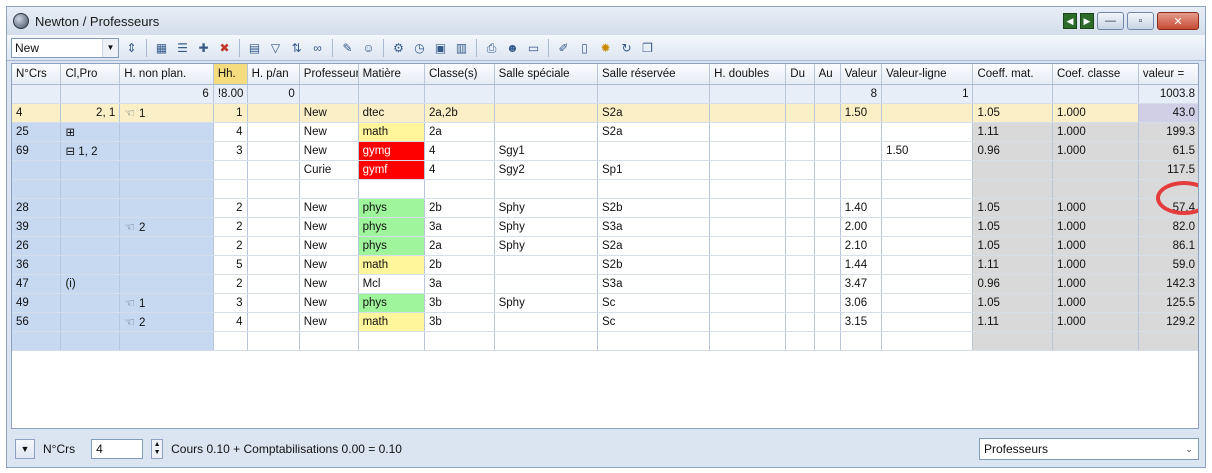  I want to click on table-cell-sr, so click(654, 189).